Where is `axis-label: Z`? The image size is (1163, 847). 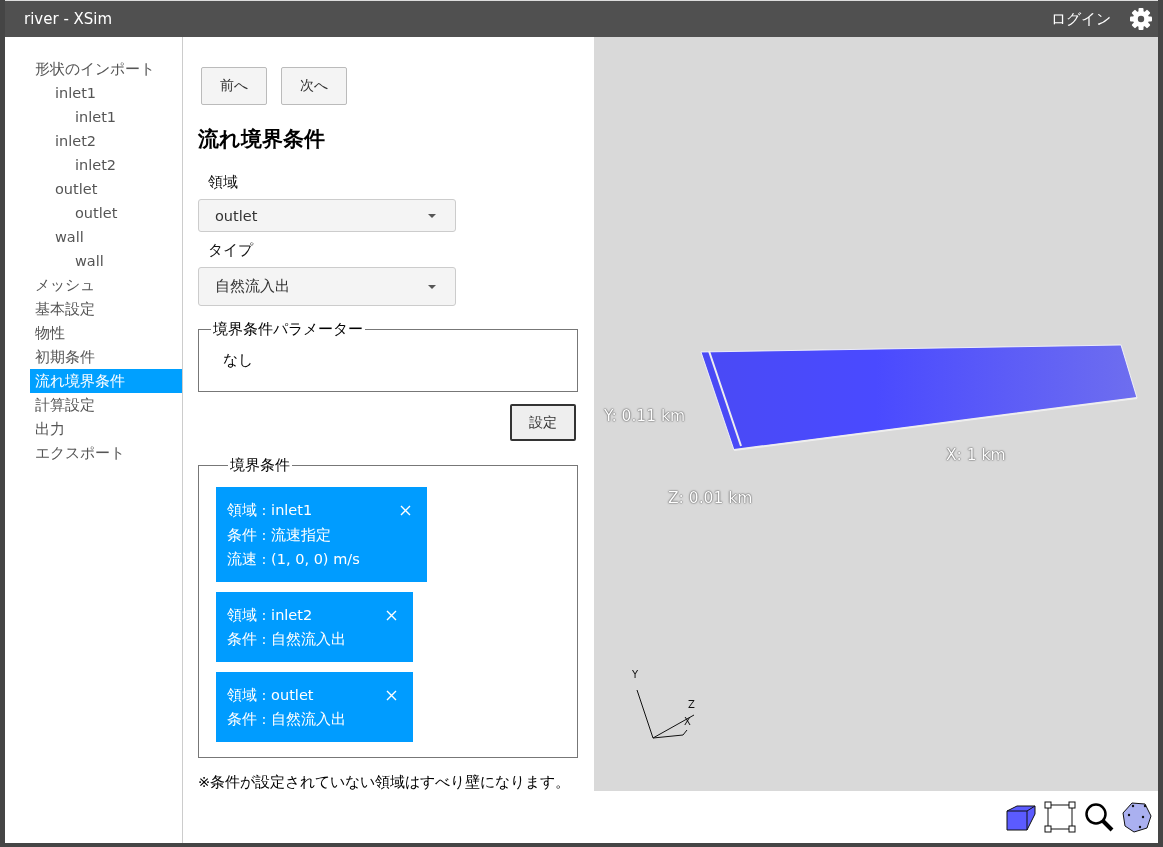 axis-label: Z is located at coordinates (691, 705).